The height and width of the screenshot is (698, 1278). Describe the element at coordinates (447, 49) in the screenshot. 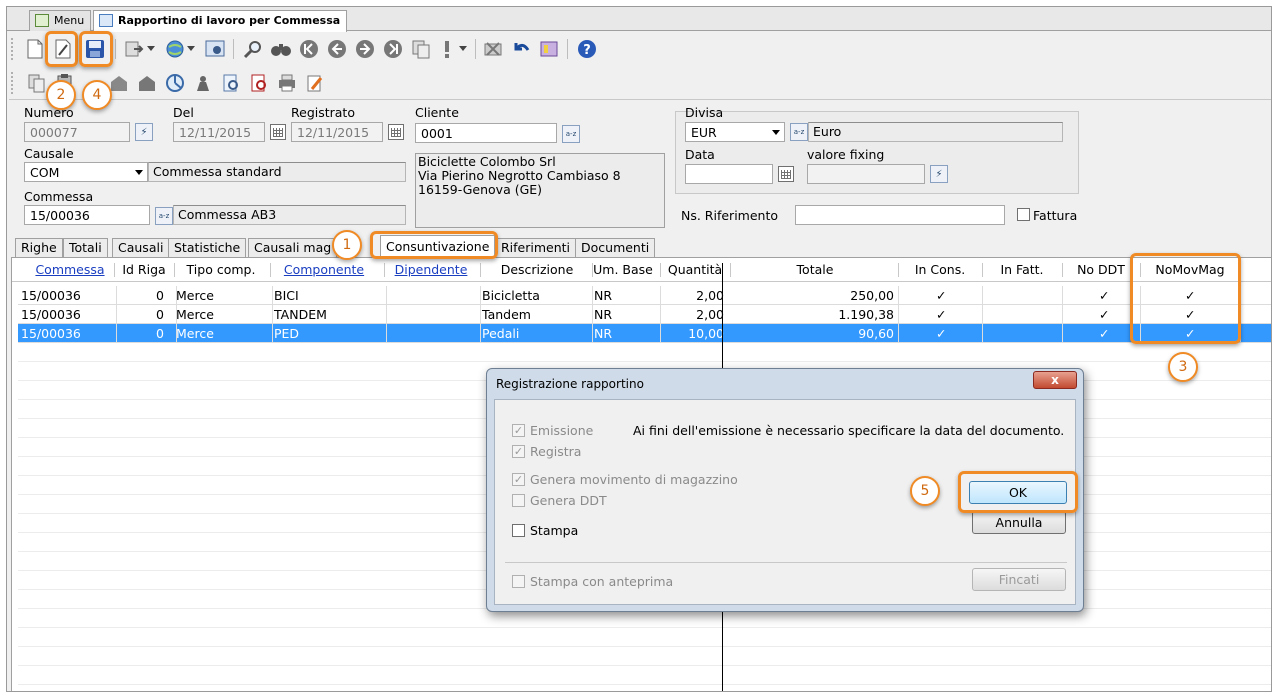

I see `warning-icon` at that location.